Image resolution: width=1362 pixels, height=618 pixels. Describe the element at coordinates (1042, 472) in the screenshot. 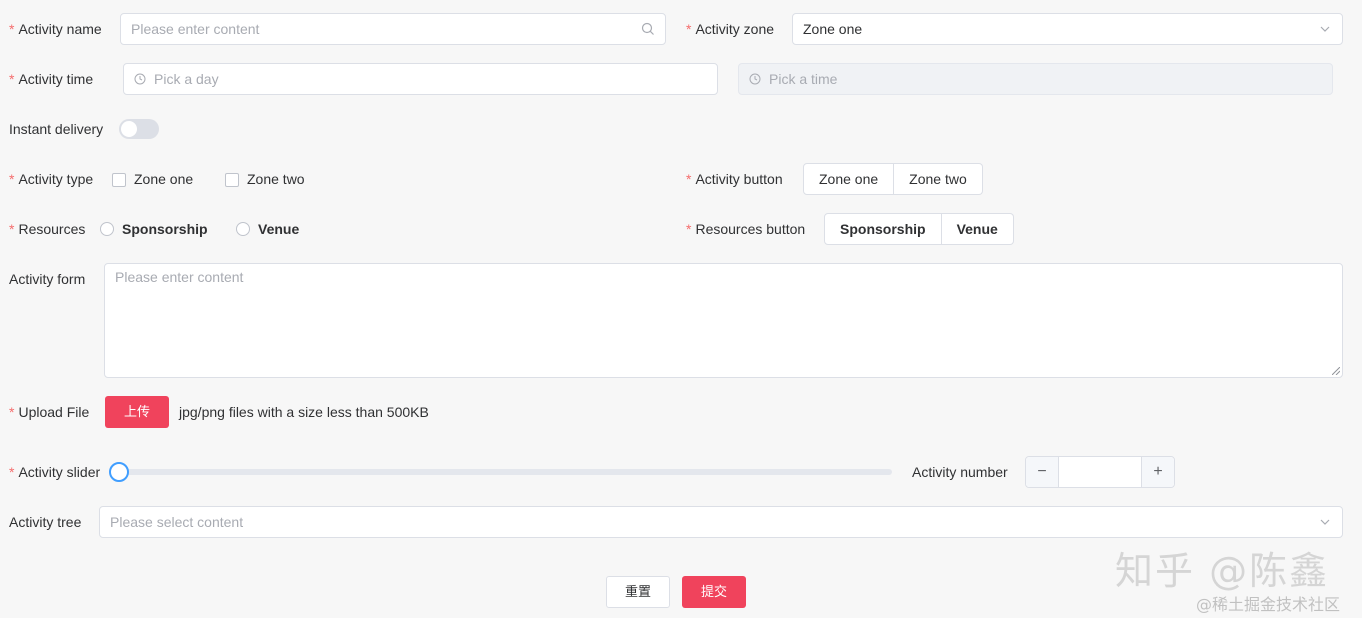

I see `decrement-button: −` at that location.